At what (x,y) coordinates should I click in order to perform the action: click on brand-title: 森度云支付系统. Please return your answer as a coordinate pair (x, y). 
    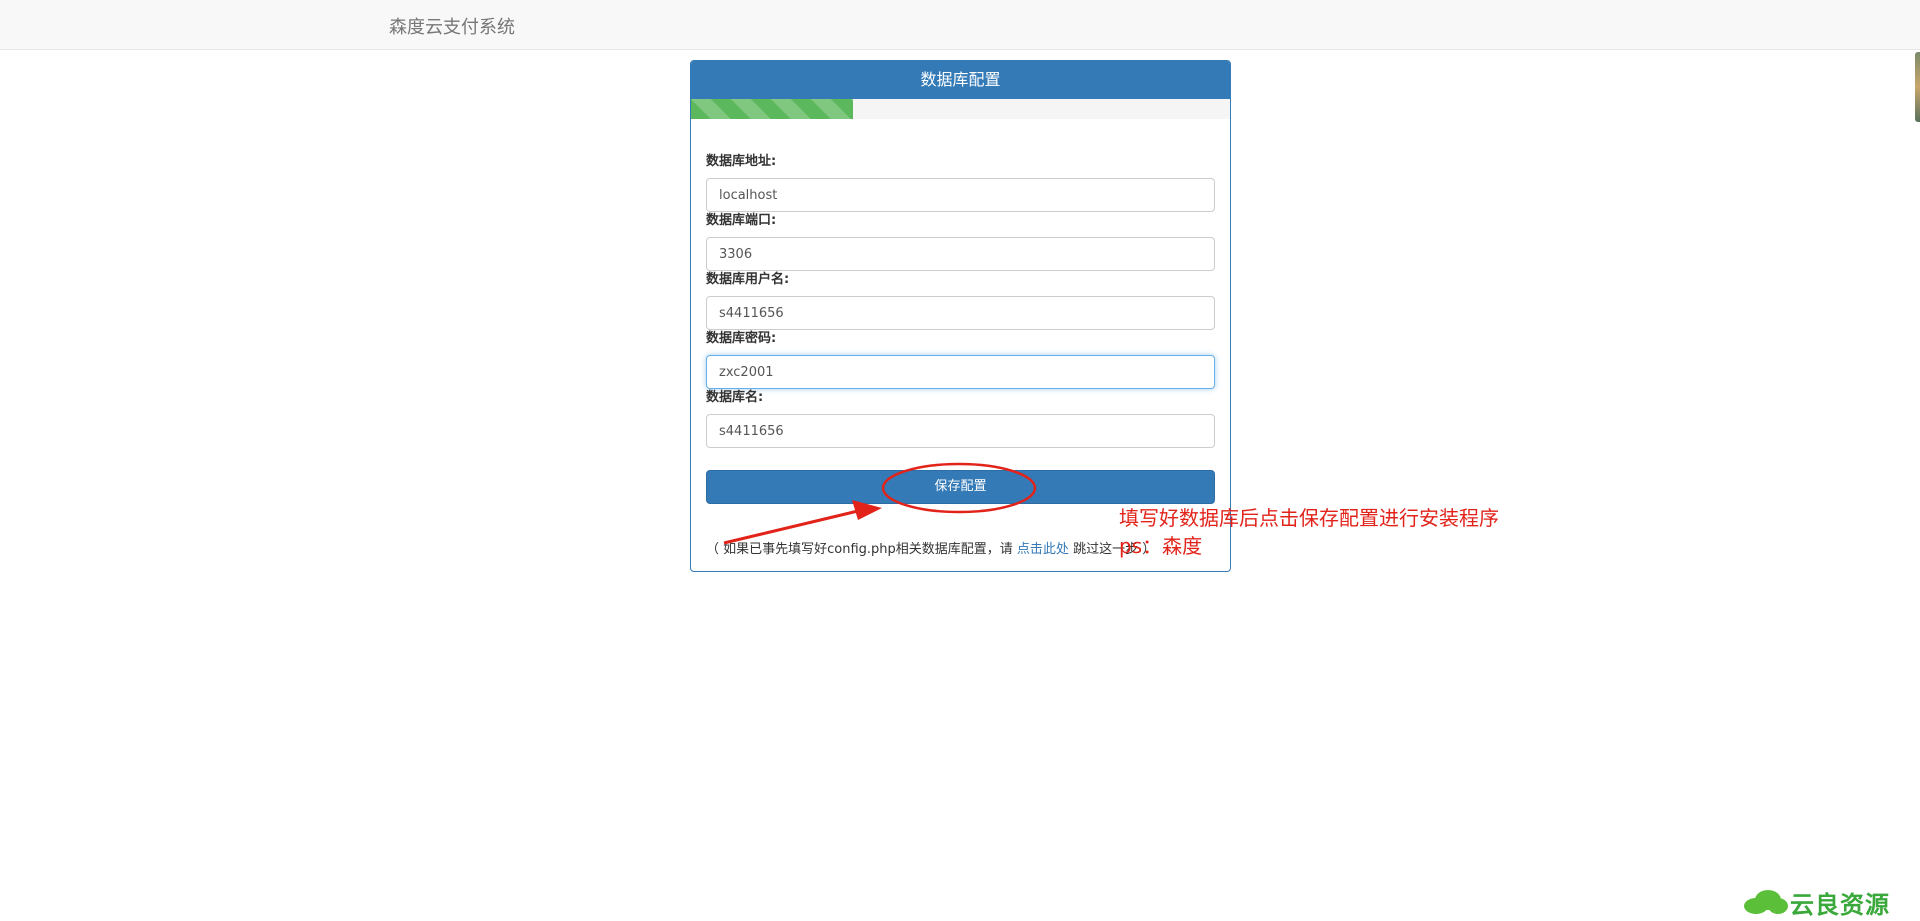
    Looking at the image, I should click on (452, 26).